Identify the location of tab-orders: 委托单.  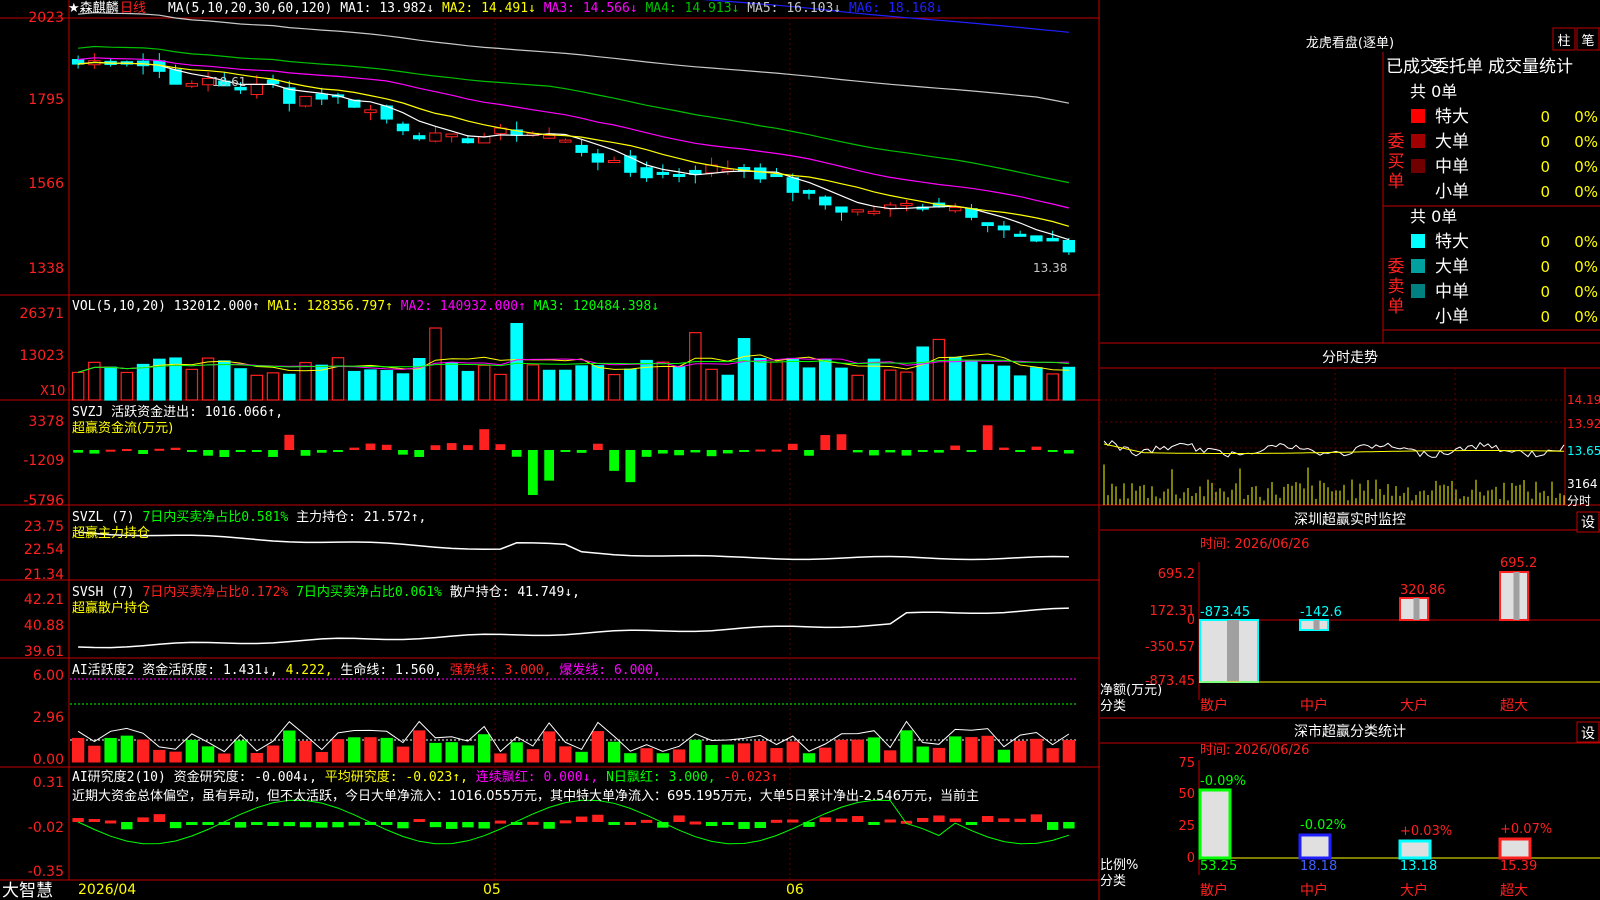
(1457, 67).